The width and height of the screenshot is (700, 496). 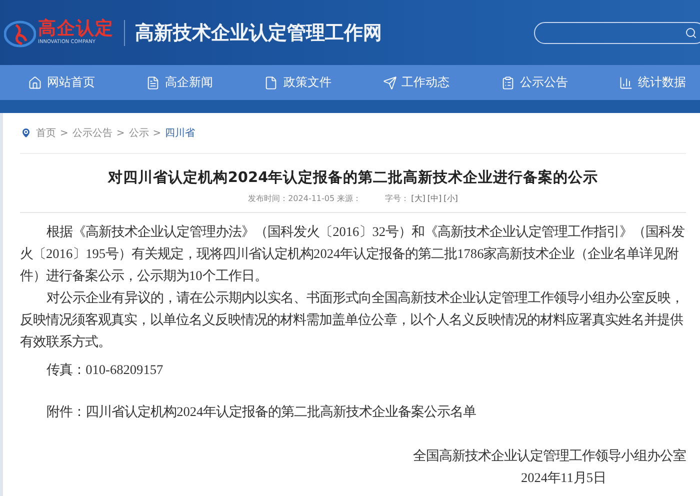 I want to click on article-title: 对四川省认定机构2024年认定报备的第二批高新技术企业进行备案的公示, so click(x=353, y=177).